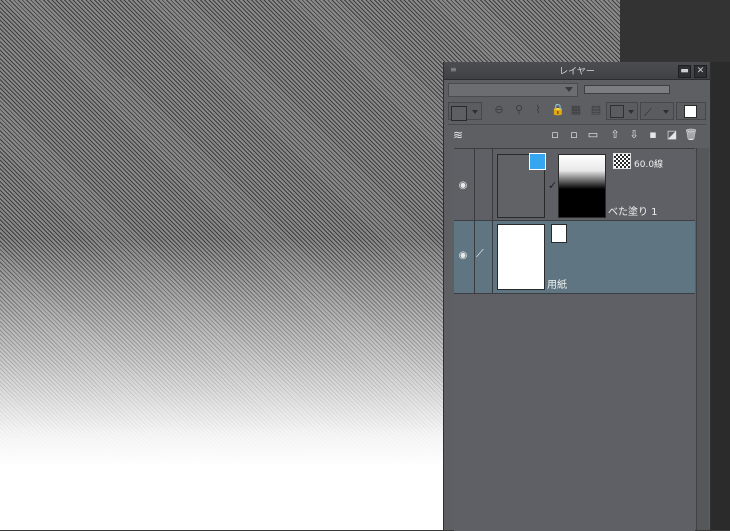 The width and height of the screenshot is (730, 531). What do you see at coordinates (458, 135) in the screenshot?
I see `layer-stack-icon: ≋` at bounding box center [458, 135].